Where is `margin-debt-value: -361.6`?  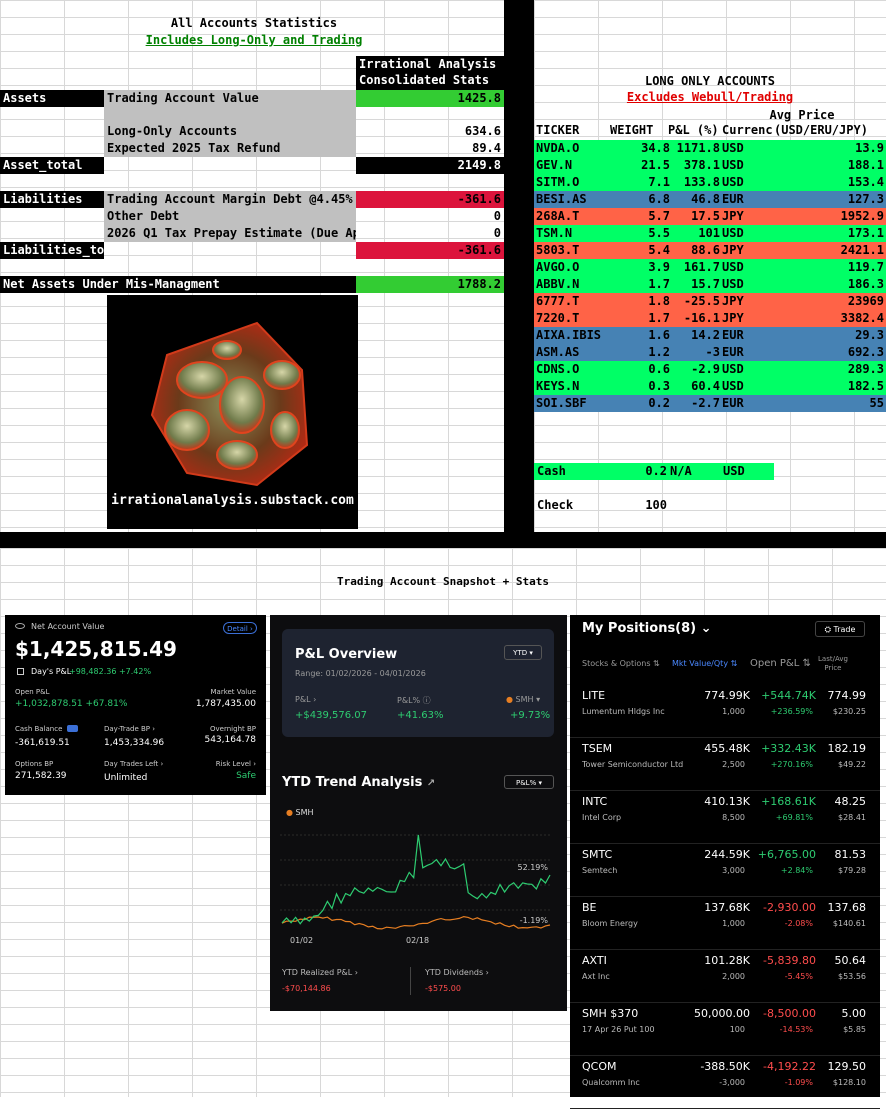
margin-debt-value: -361.6 is located at coordinates (430, 199).